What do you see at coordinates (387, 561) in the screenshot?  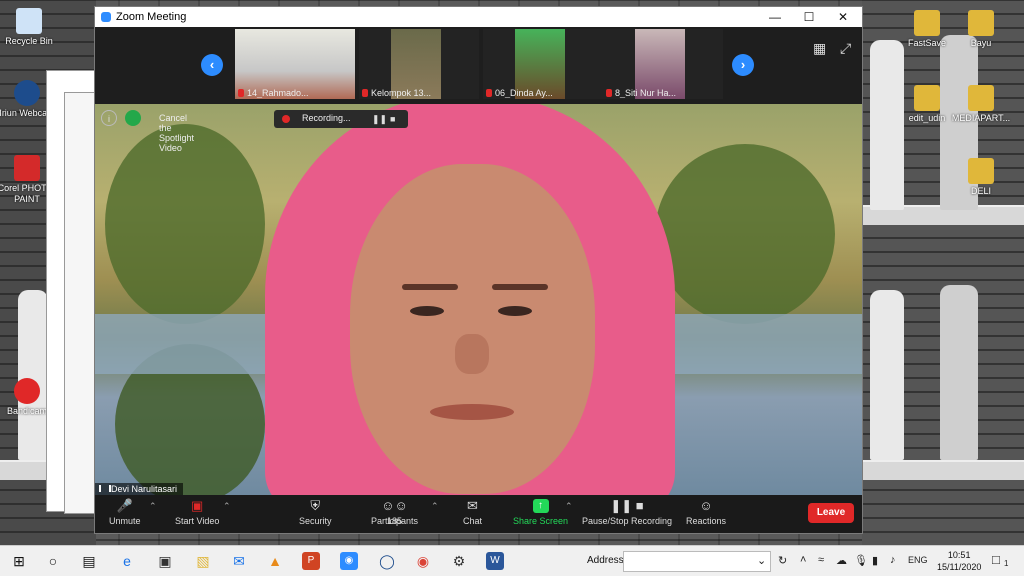 I see `webcam-taskbar-icon: ◯` at bounding box center [387, 561].